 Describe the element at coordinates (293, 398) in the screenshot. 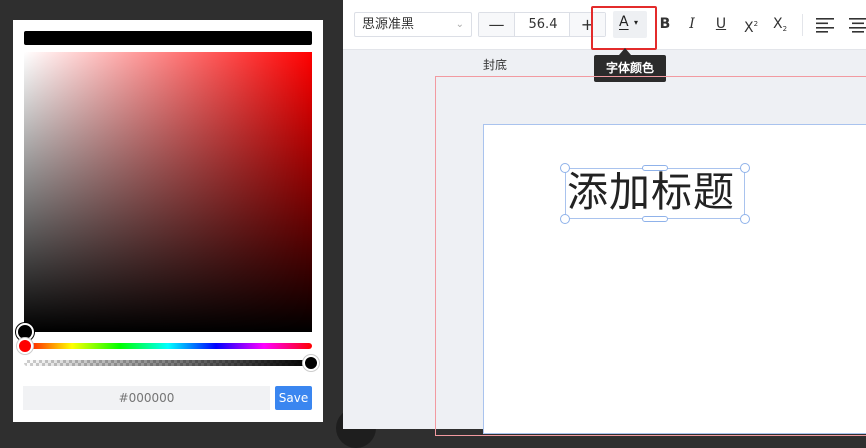

I see `save-button: Save` at that location.